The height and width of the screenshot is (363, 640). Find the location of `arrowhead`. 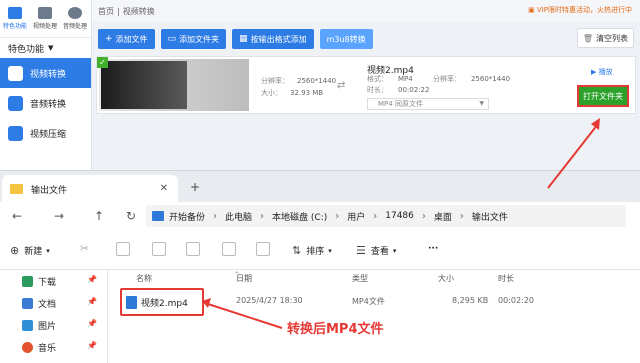

arrowhead is located at coordinates (206, 303).